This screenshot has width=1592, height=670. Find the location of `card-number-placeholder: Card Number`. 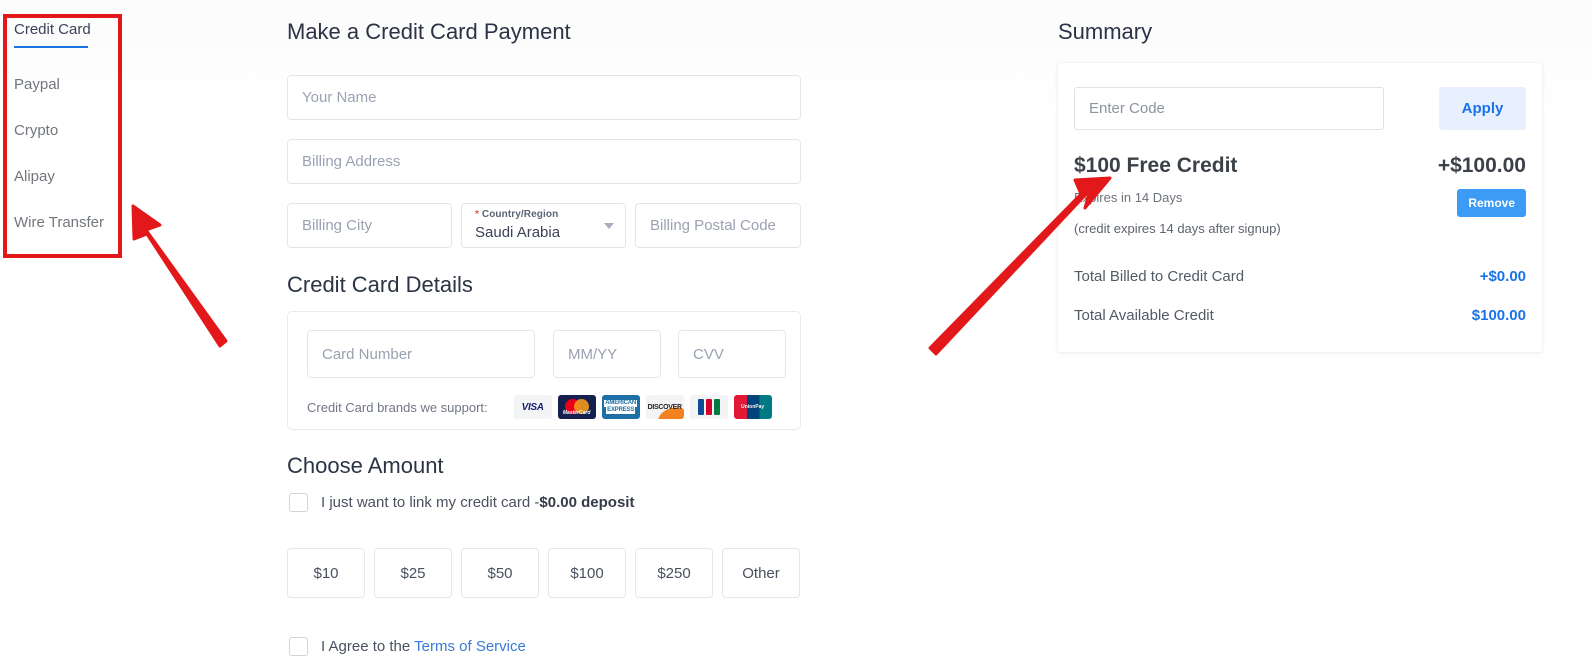

card-number-placeholder: Card Number is located at coordinates (367, 354).